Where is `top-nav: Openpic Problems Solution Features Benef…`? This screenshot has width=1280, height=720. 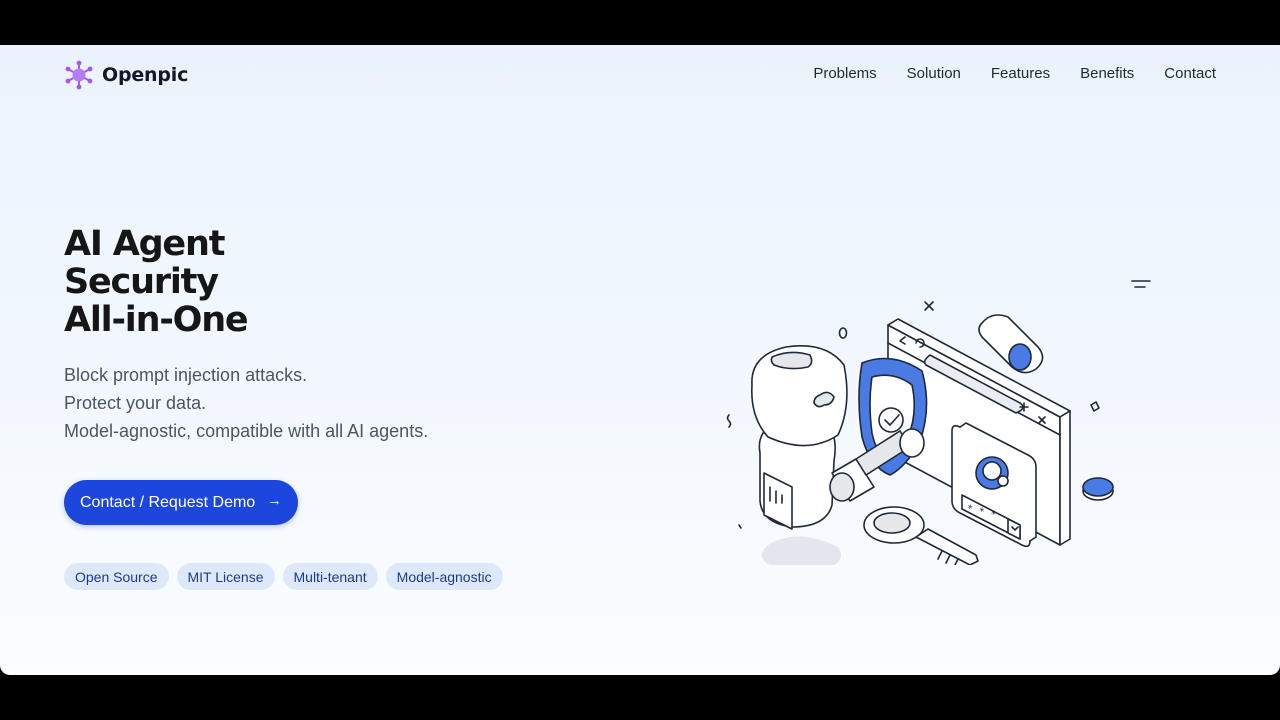 top-nav: Openpic Problems Solution Features Benef… is located at coordinates (640, 75).